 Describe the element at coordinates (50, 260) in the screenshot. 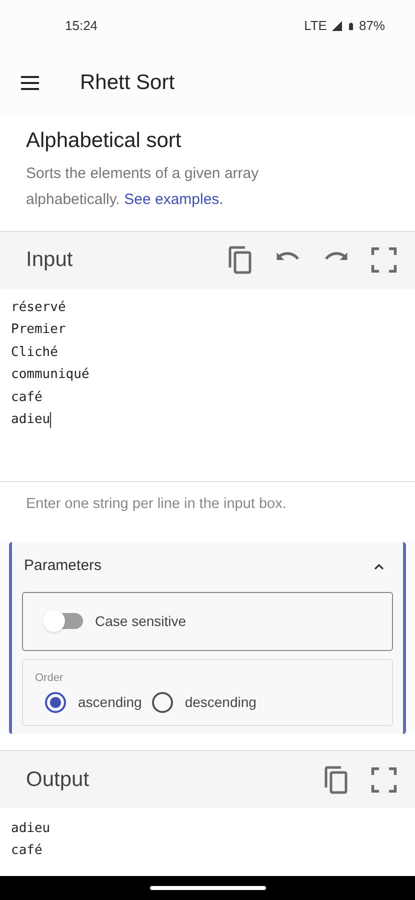

I see `header-title: Input` at that location.